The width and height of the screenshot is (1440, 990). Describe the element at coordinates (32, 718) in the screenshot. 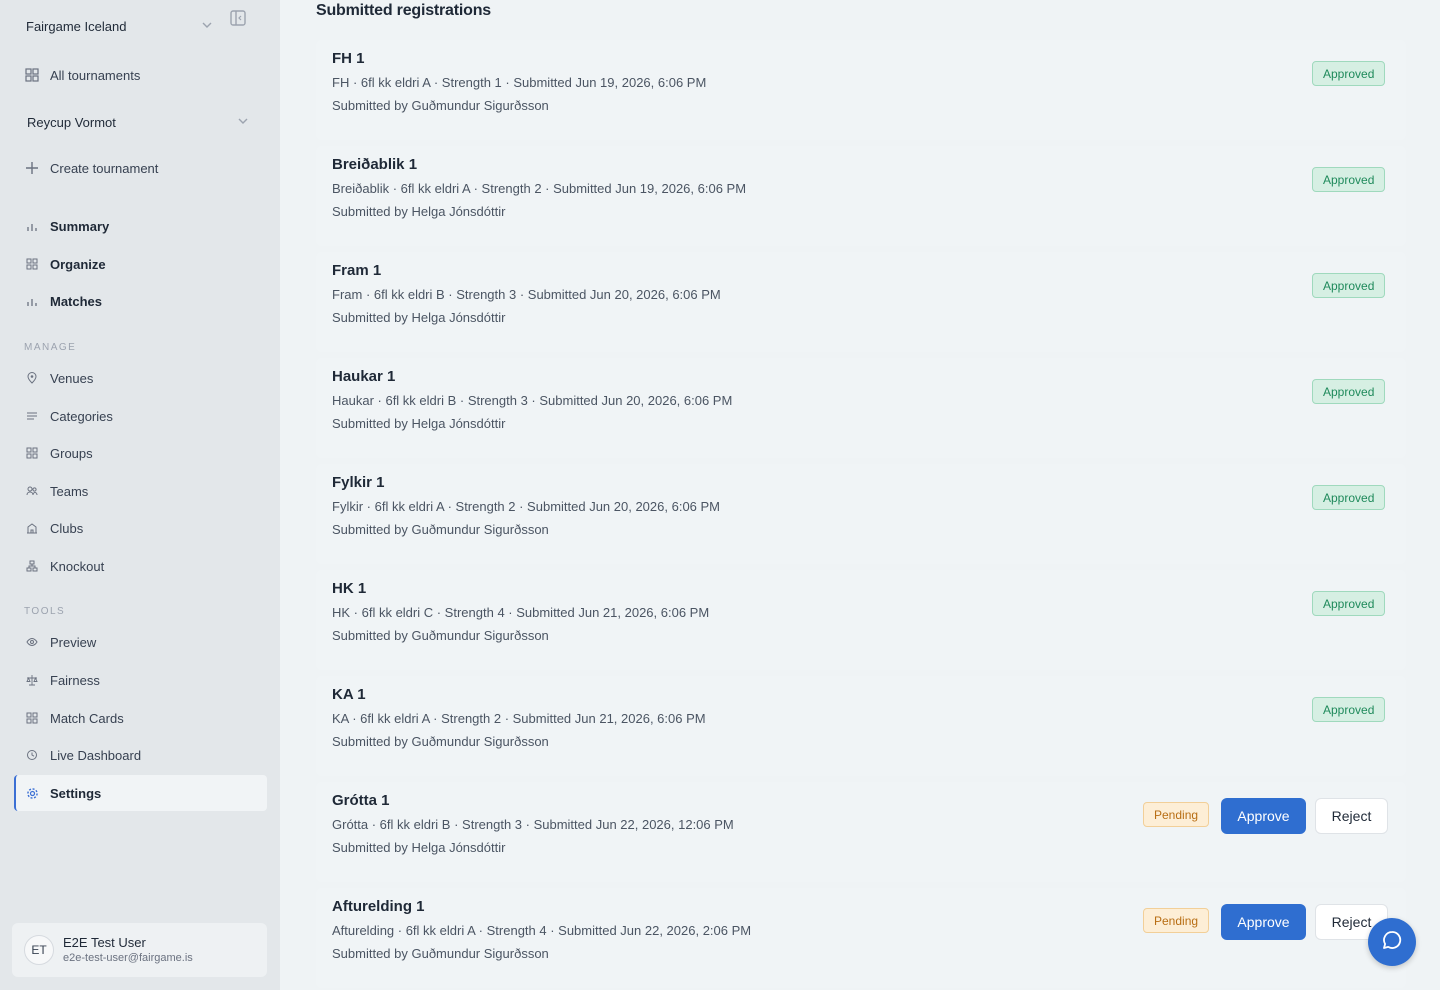

I see `cards-icon` at that location.